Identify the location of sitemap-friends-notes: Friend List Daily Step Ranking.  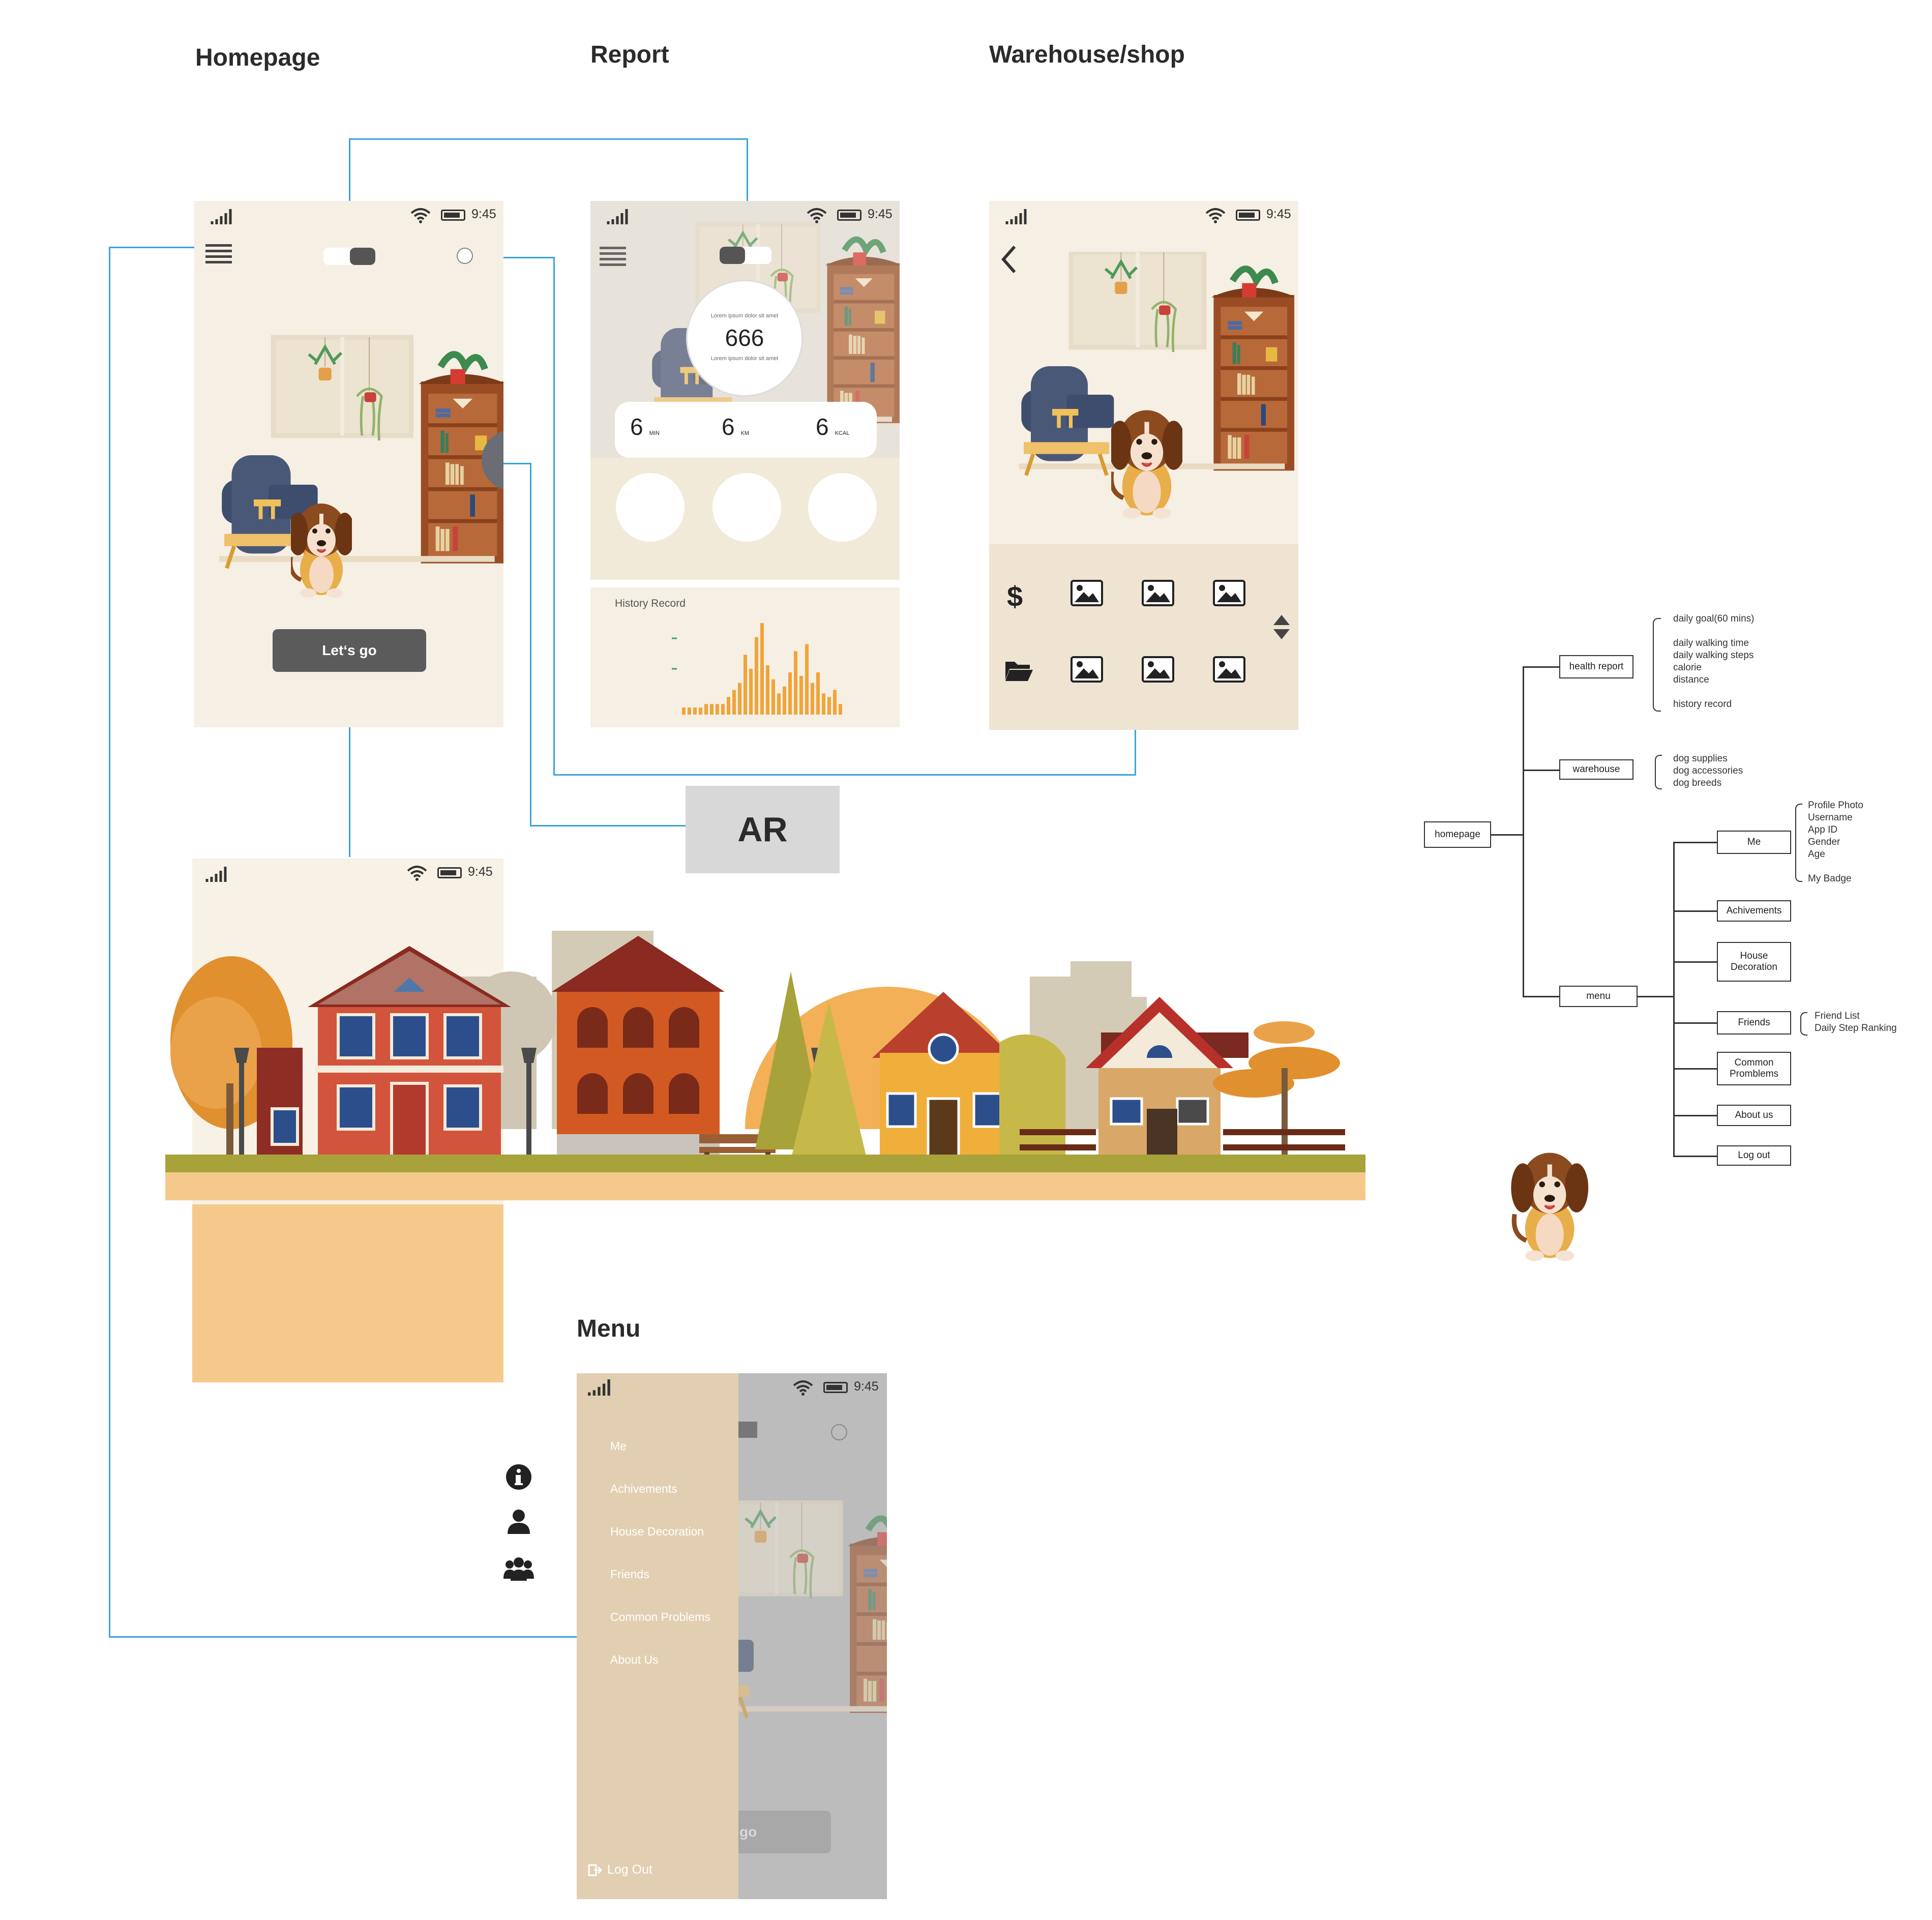
(1856, 1022).